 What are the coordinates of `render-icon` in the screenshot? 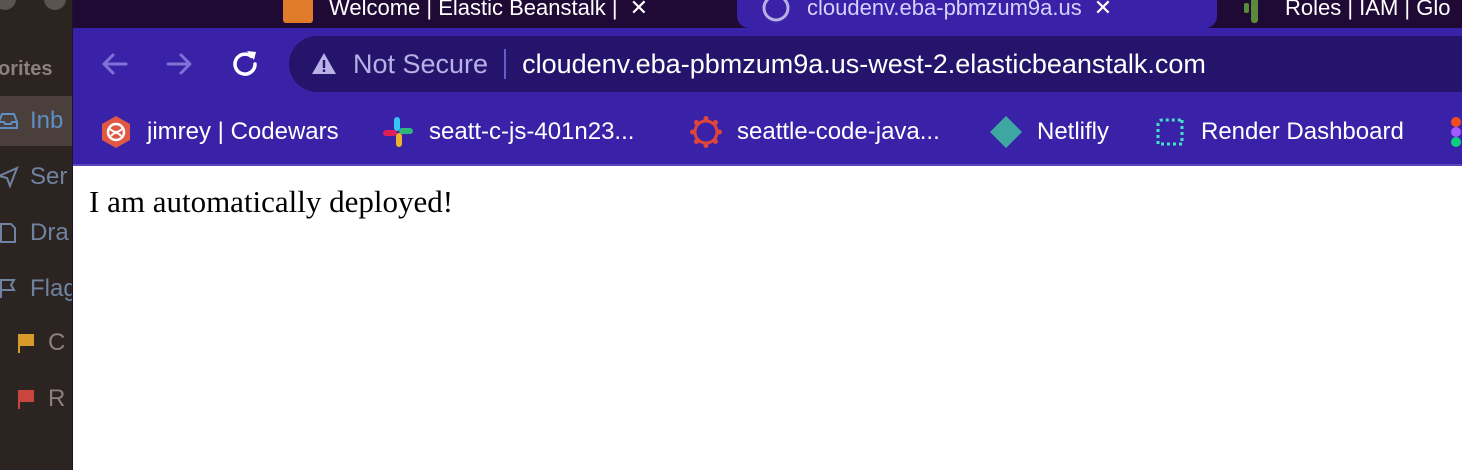 It's located at (1170, 132).